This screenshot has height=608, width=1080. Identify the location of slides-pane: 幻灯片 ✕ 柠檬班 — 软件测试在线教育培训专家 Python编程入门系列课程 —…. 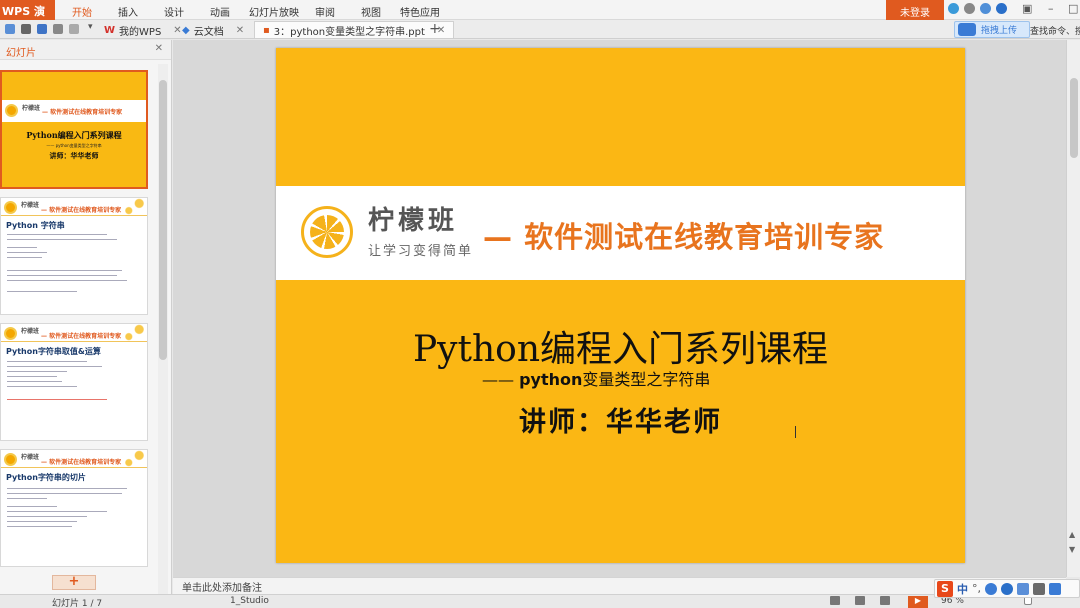
(86, 317).